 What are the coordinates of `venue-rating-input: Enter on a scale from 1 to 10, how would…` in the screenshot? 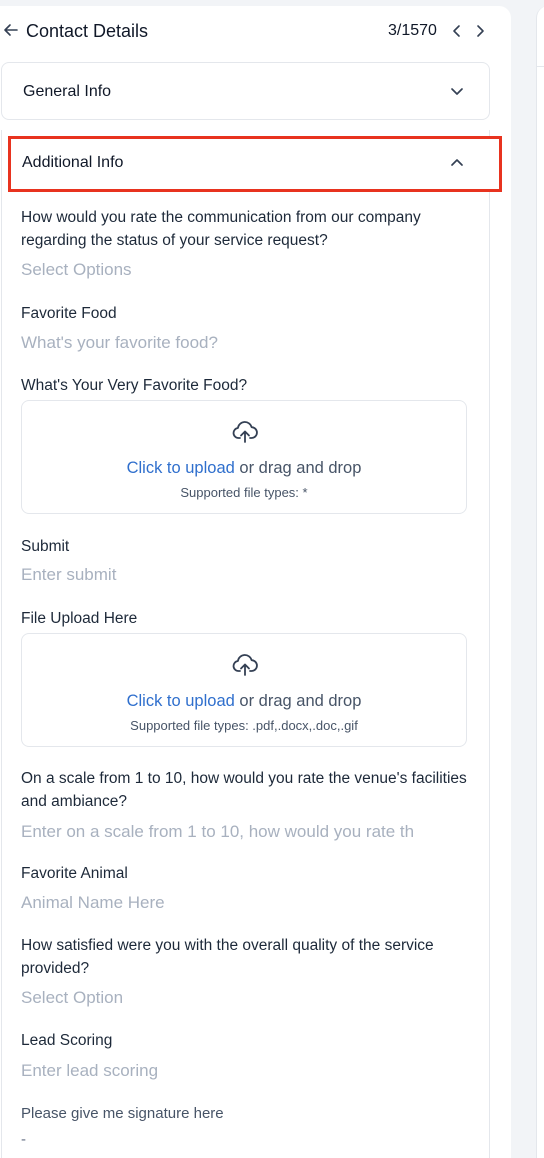 It's located at (246, 832).